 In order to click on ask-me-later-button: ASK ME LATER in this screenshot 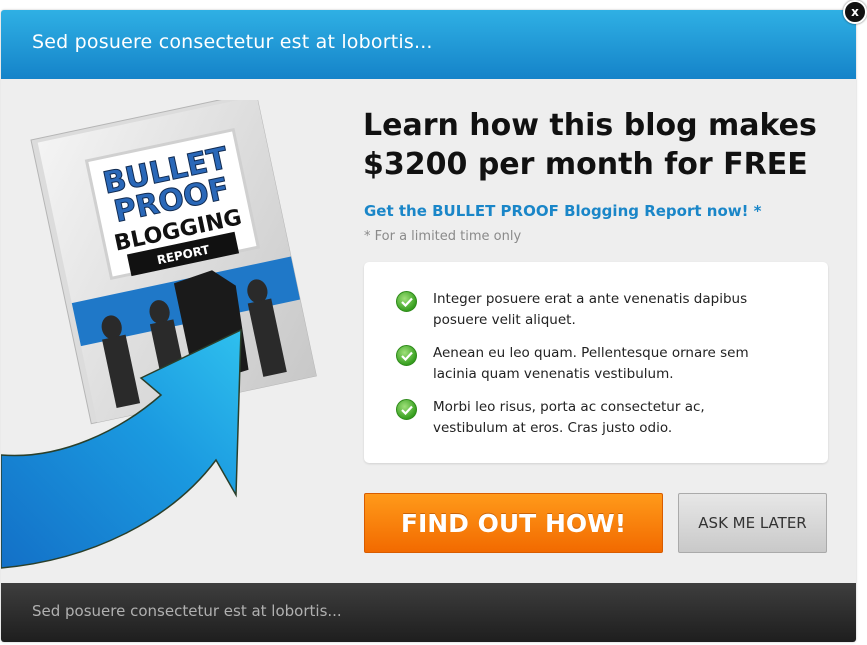, I will do `click(752, 523)`.